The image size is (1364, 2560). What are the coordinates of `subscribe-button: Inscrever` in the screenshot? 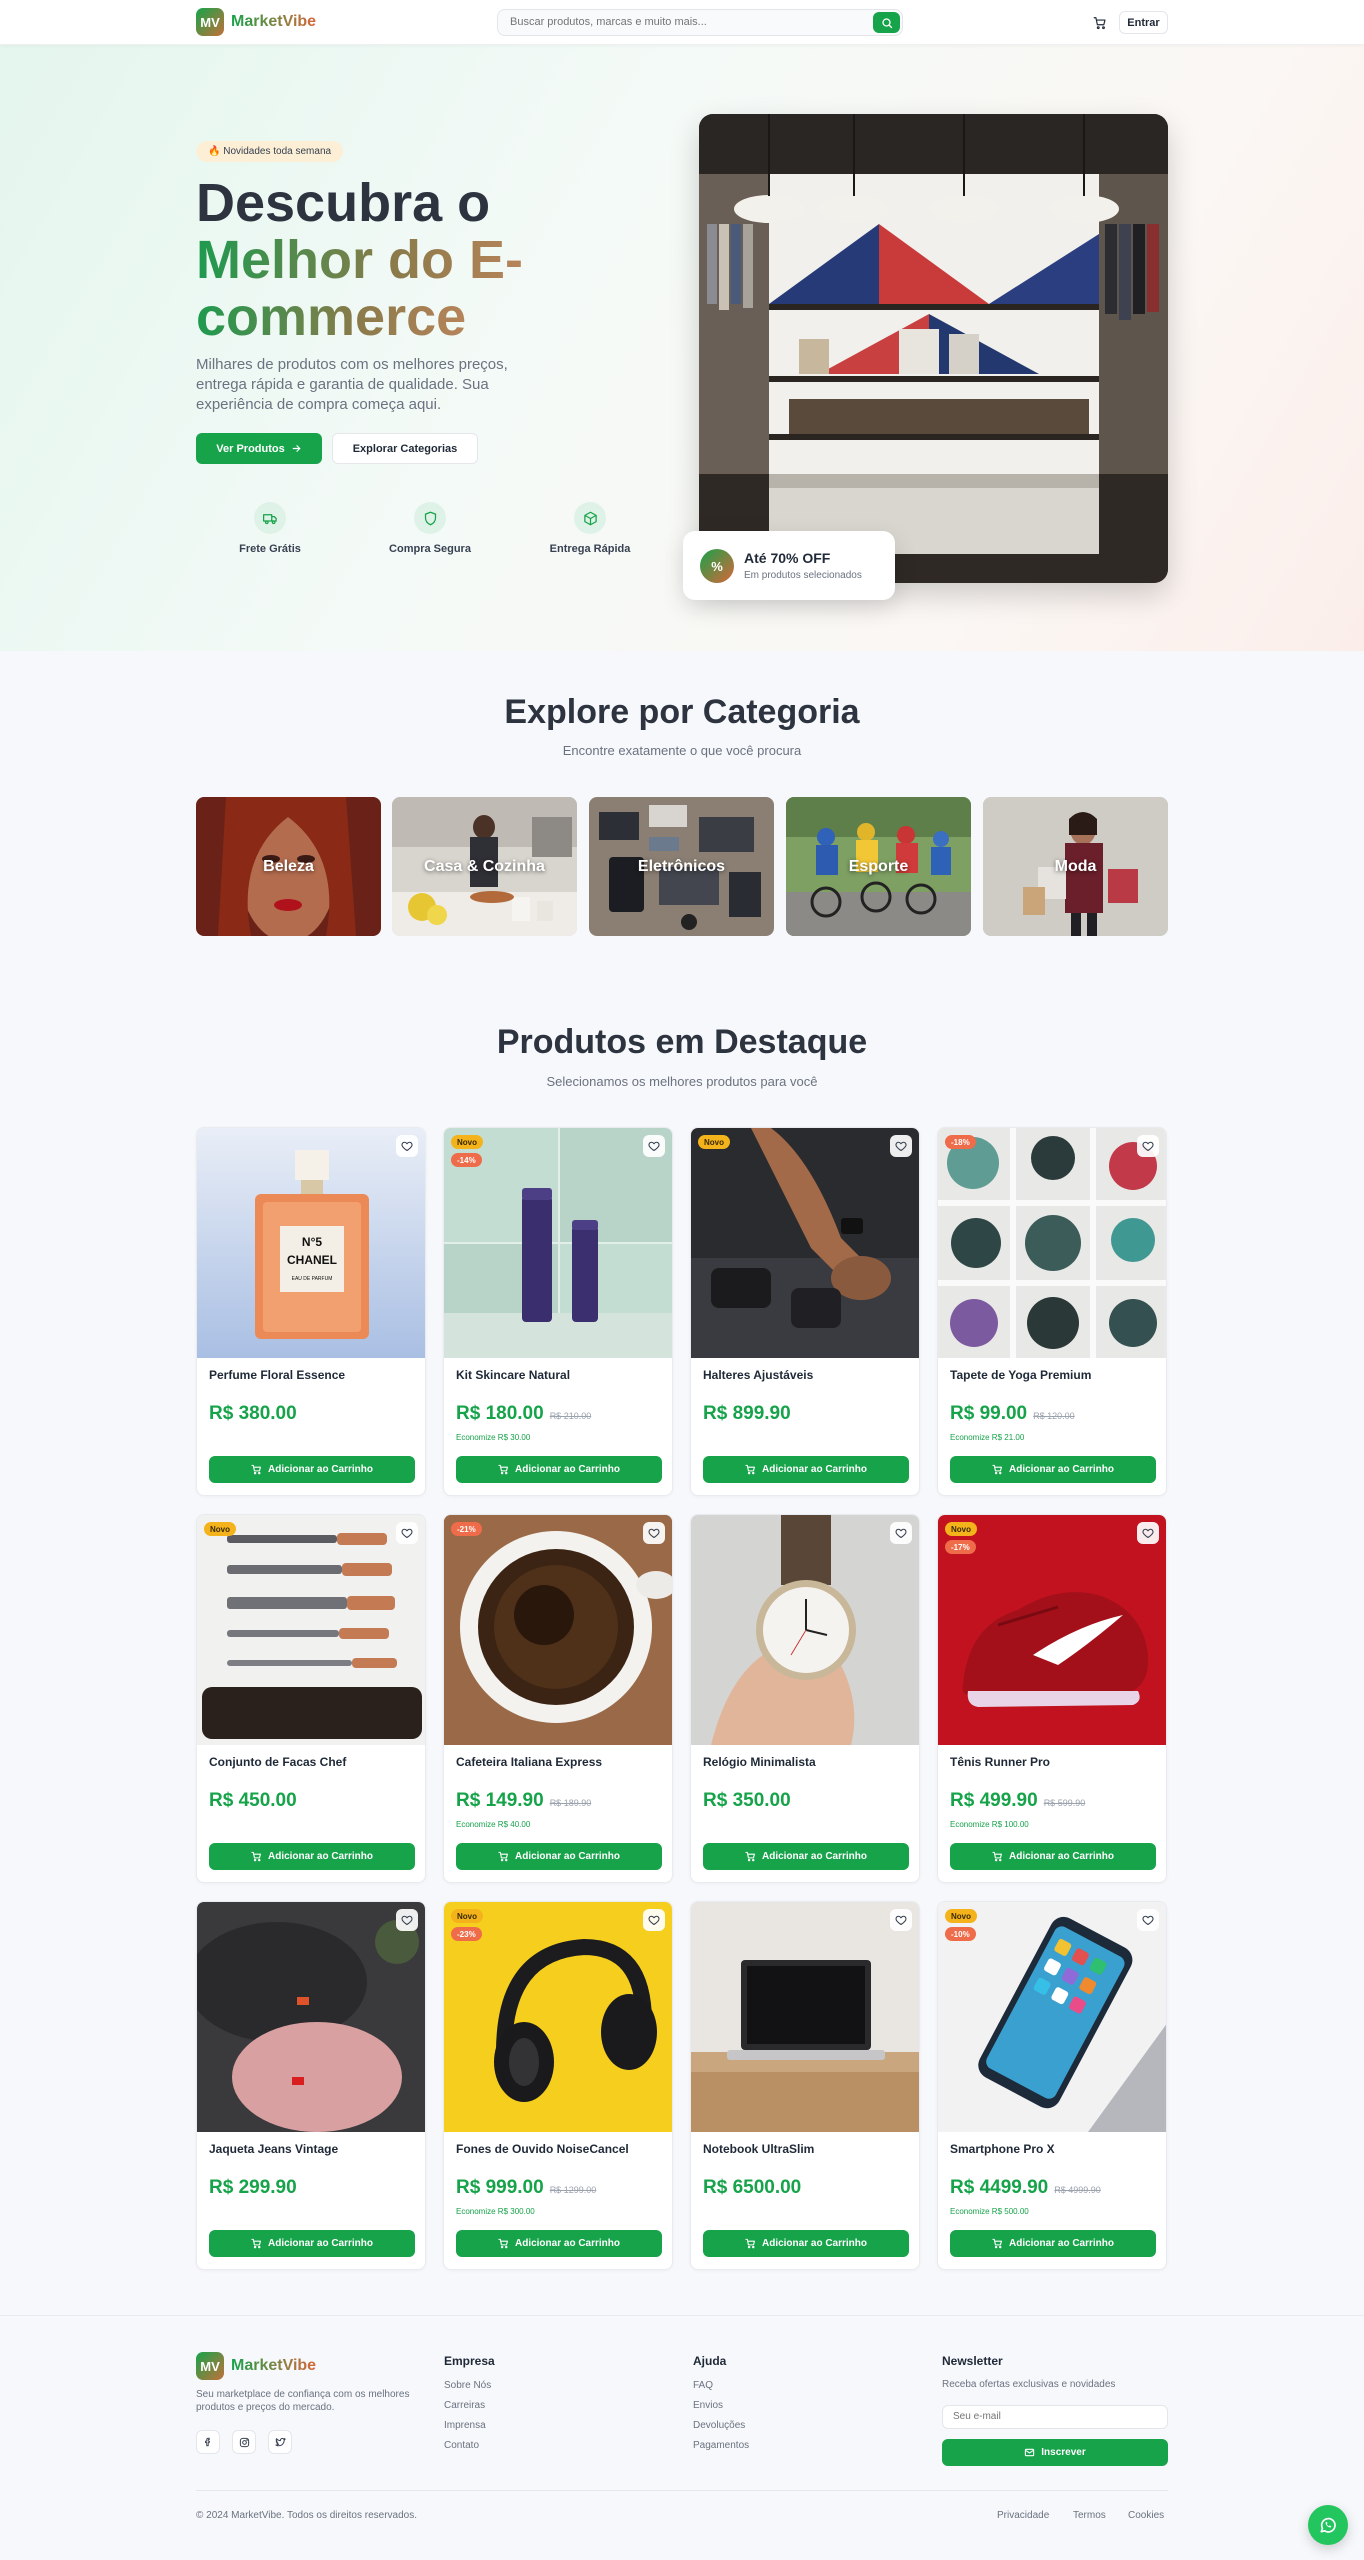 It's located at (1055, 2452).